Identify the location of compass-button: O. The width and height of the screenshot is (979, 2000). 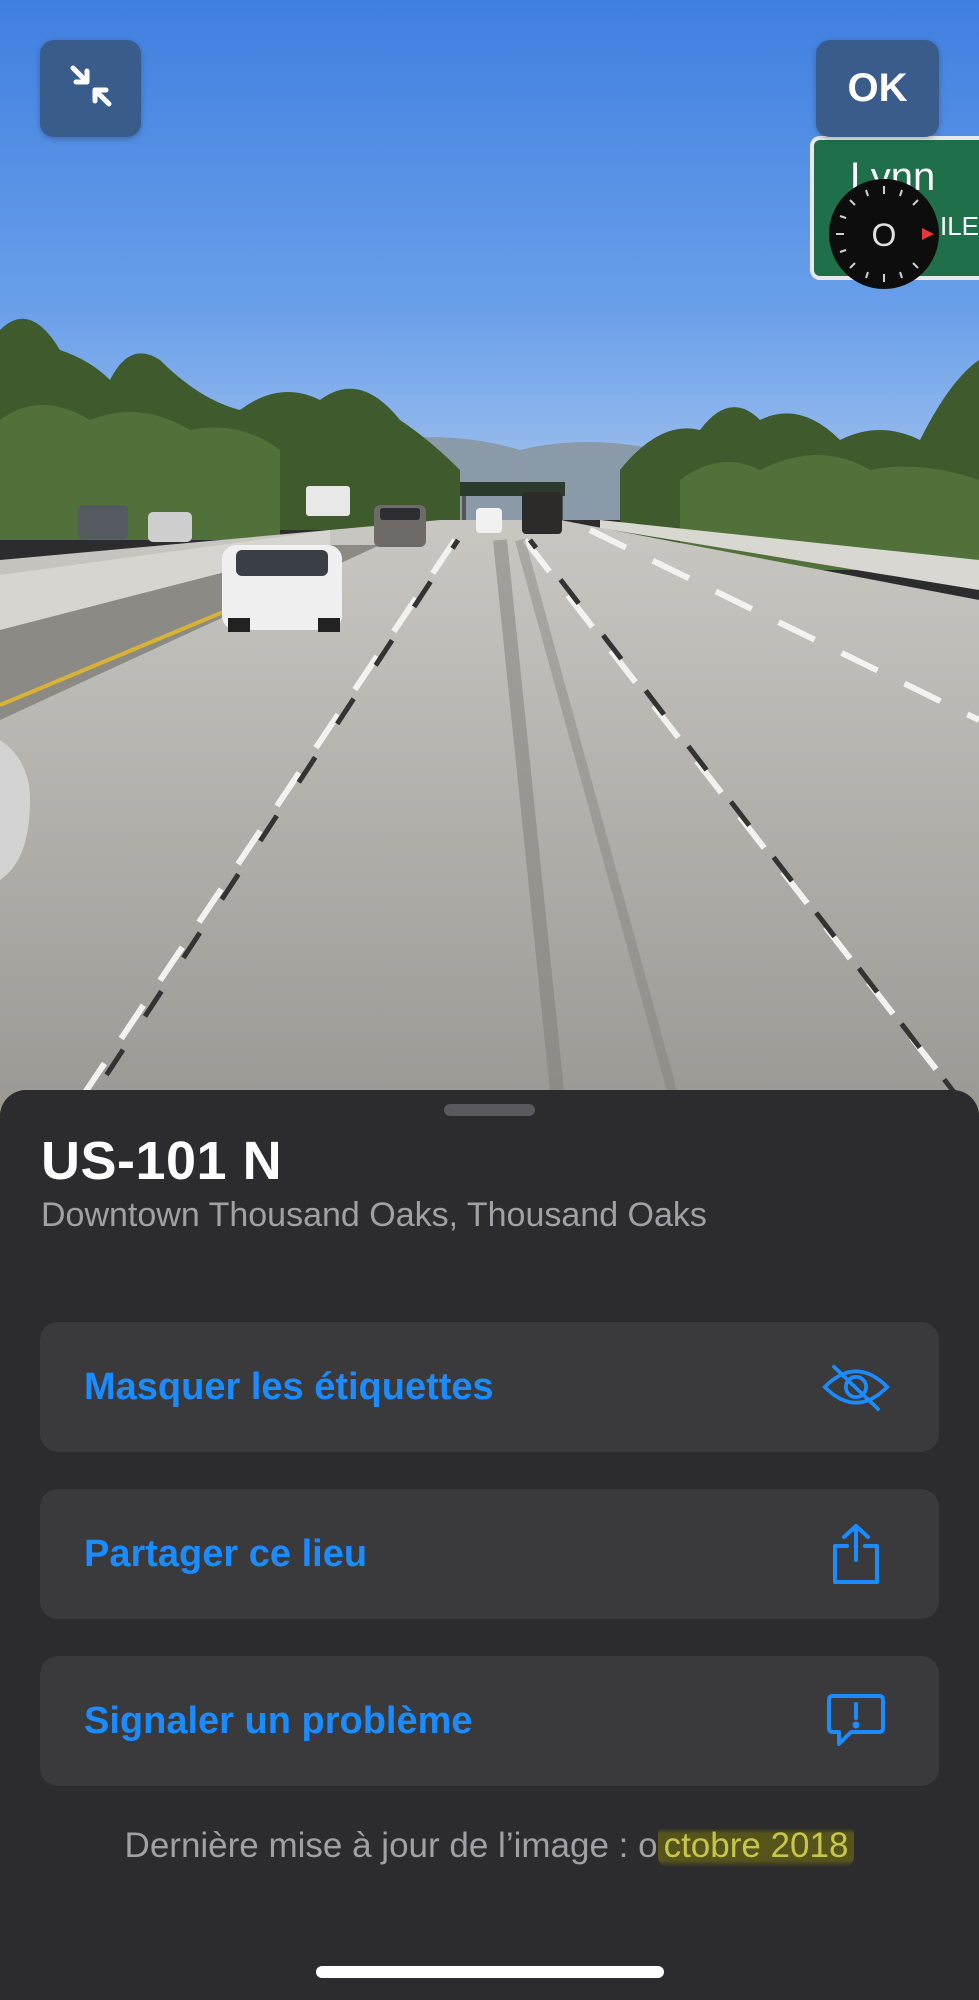
(884, 234).